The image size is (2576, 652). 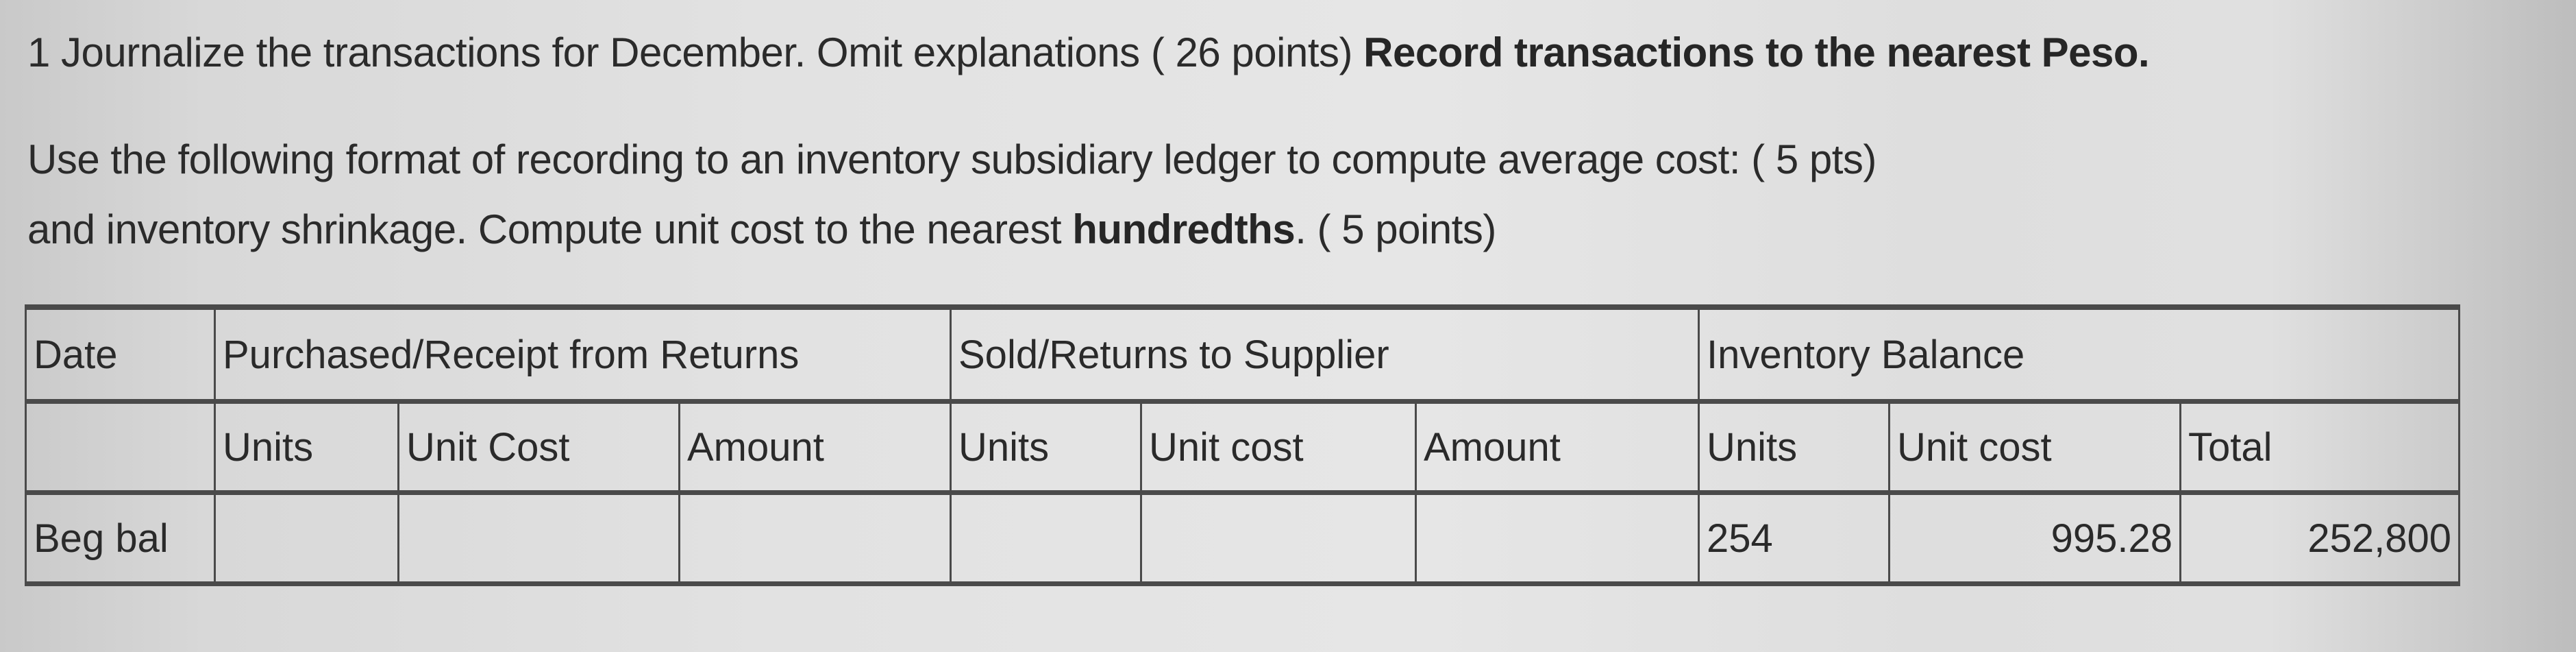 What do you see at coordinates (306, 539) in the screenshot?
I see `cell-purchased-units` at bounding box center [306, 539].